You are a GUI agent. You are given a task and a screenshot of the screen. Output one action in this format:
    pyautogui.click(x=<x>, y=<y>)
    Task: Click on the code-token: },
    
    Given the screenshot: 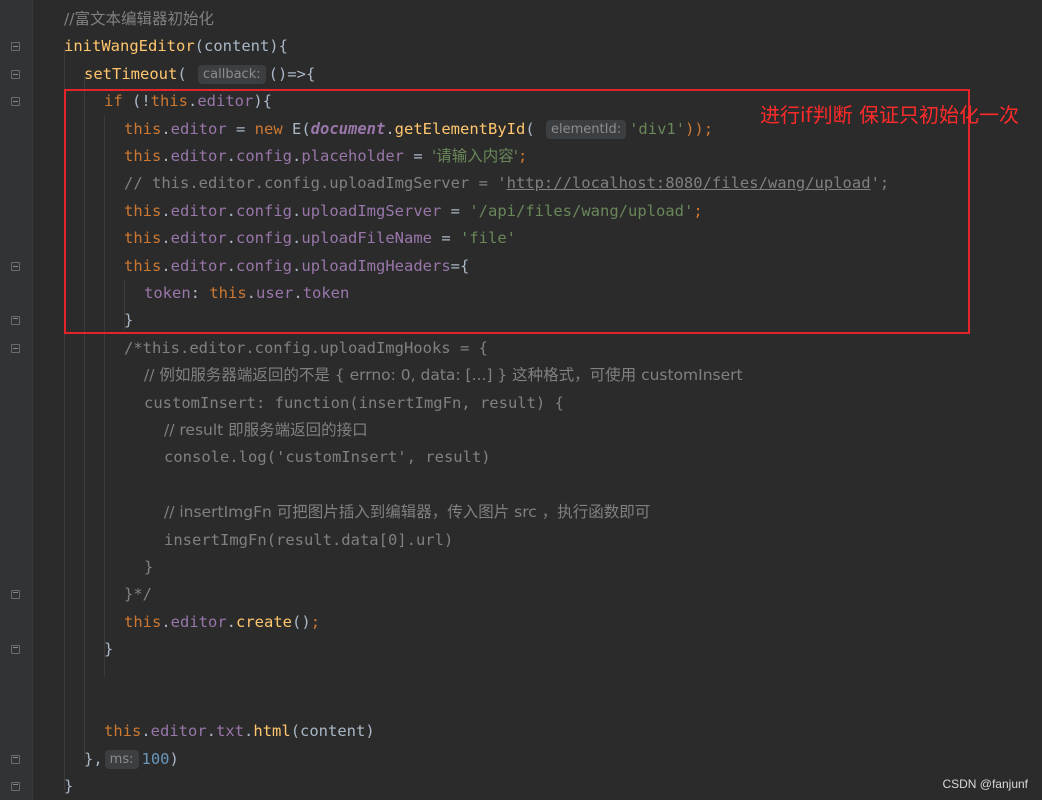 What is the action you would take?
    pyautogui.click(x=93, y=758)
    